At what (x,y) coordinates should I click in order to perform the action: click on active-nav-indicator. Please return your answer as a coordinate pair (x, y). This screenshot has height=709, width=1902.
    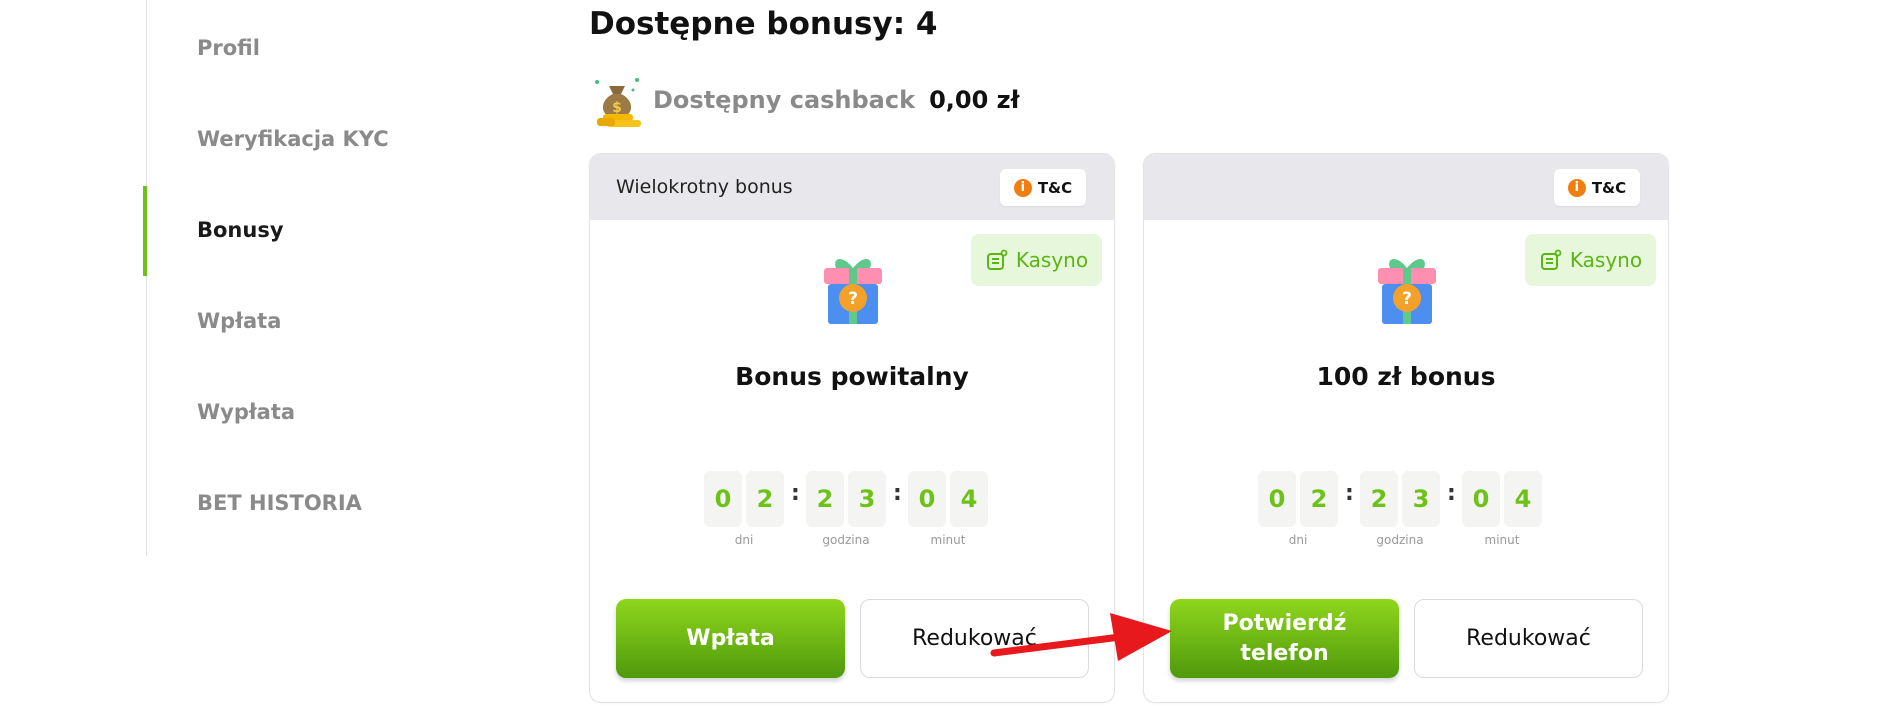
    Looking at the image, I should click on (145, 231).